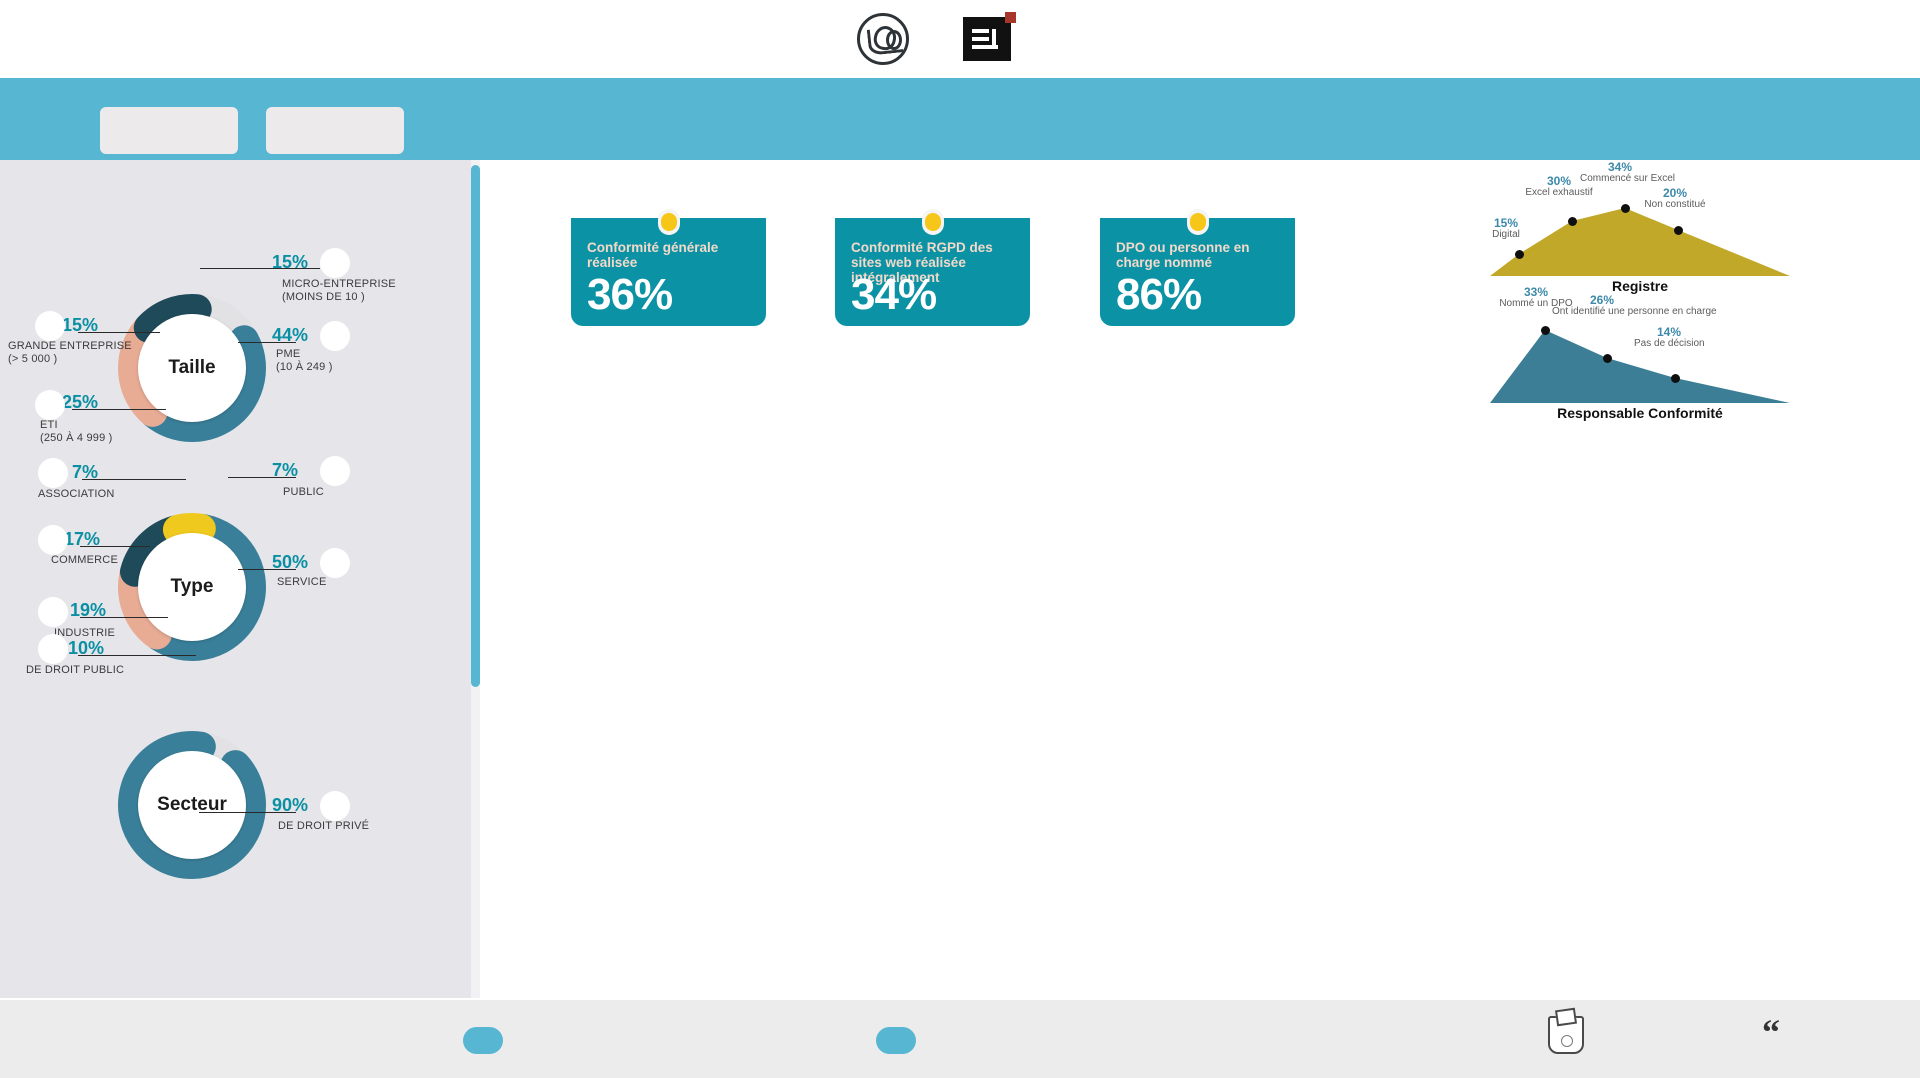  What do you see at coordinates (192, 368) in the screenshot?
I see `donut-center-label: Taille` at bounding box center [192, 368].